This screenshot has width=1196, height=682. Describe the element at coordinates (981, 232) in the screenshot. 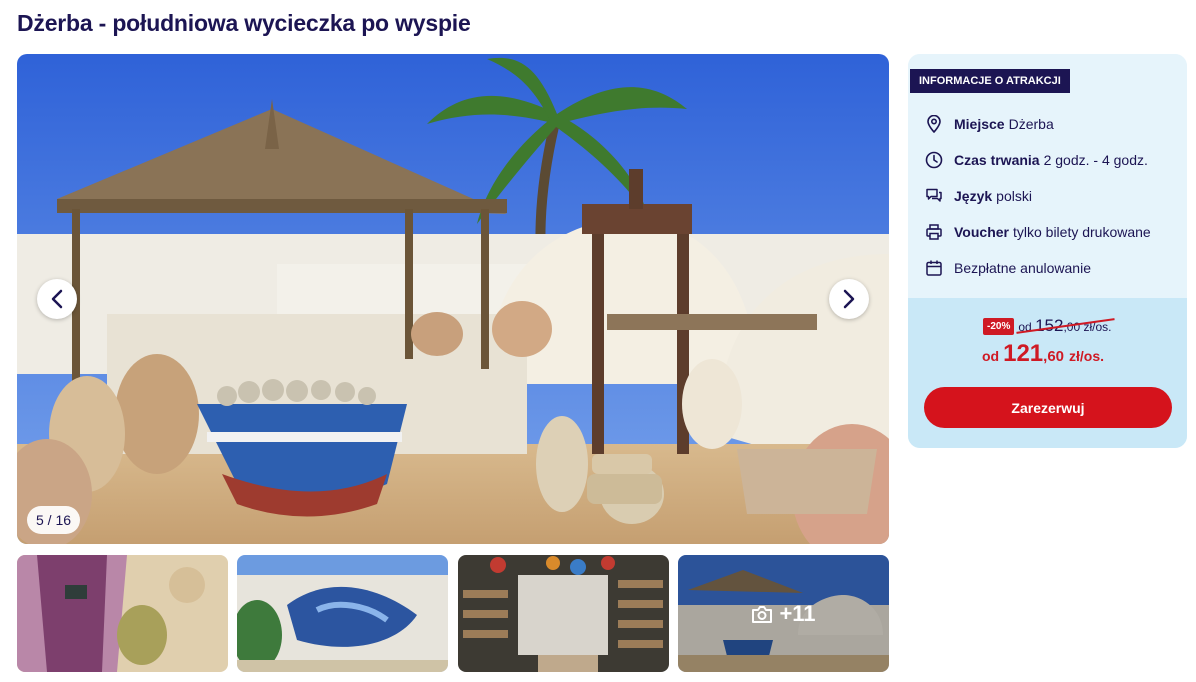

I see `info-label: Voucher` at that location.